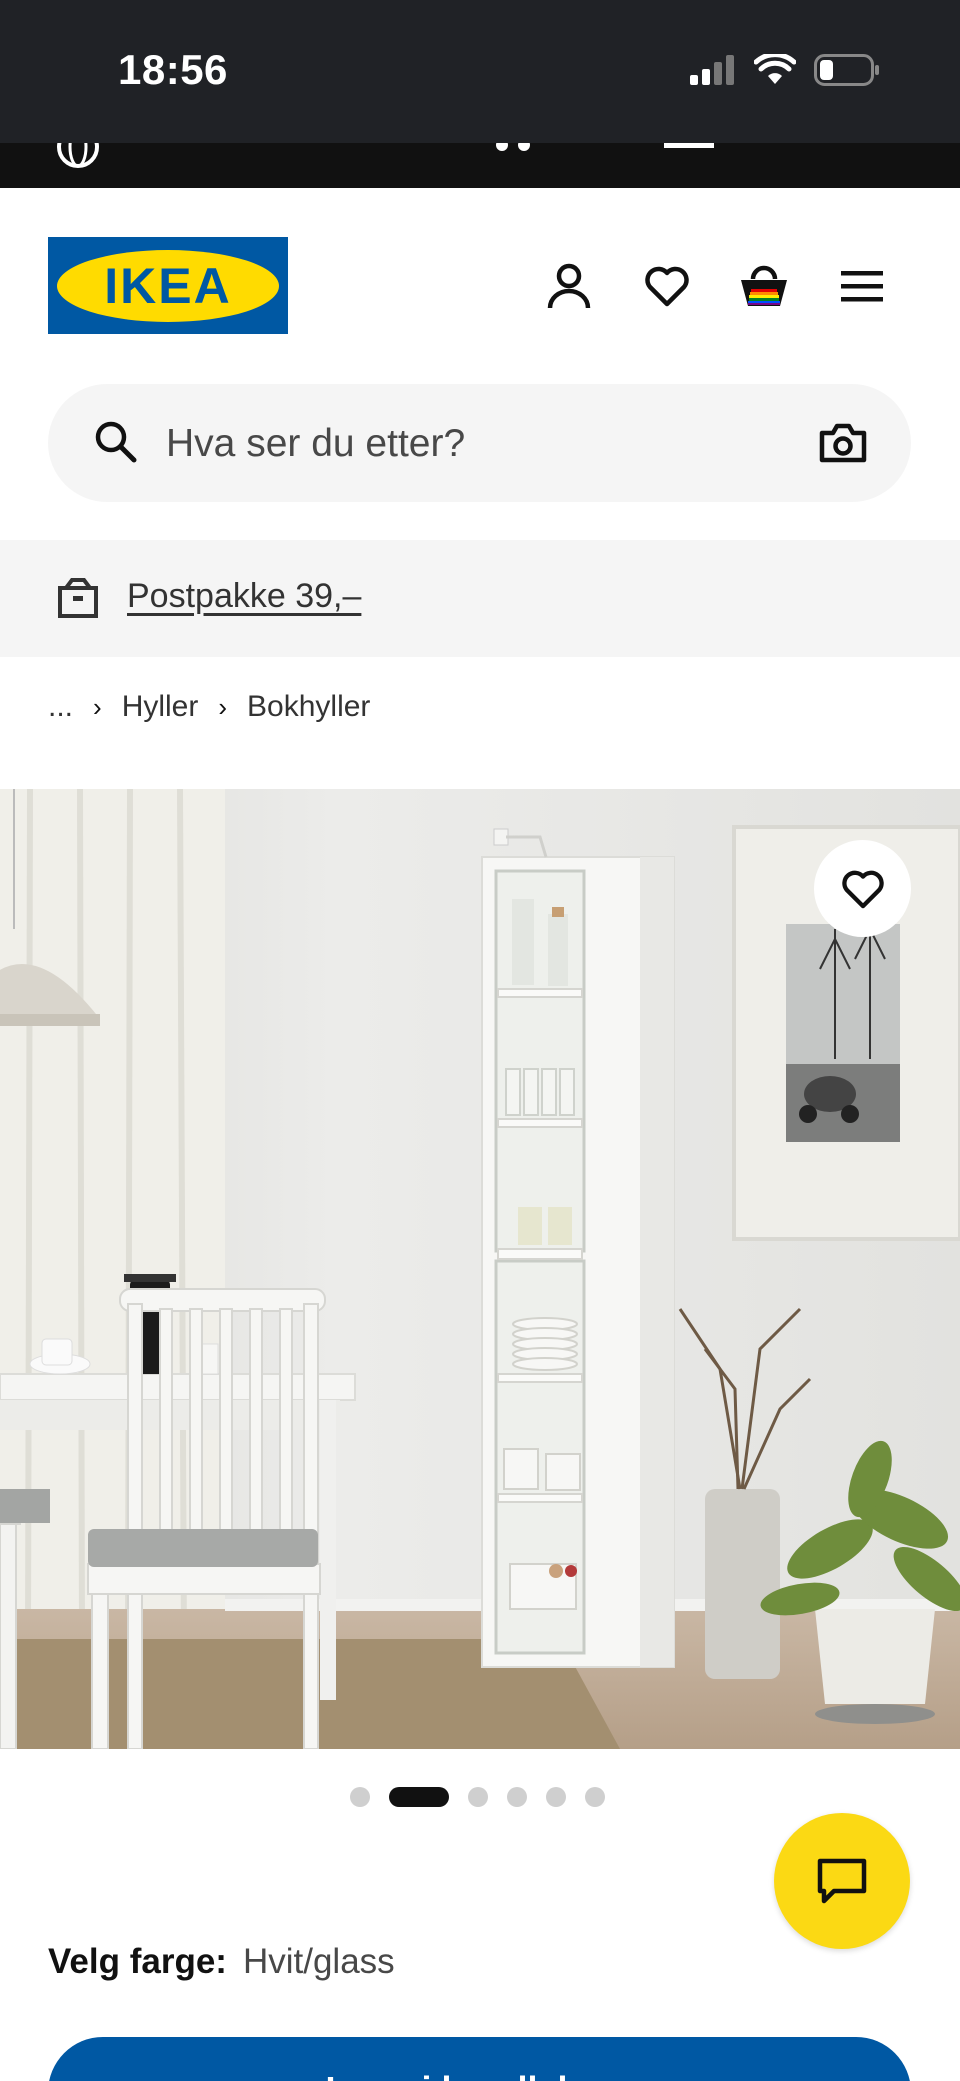 Image resolution: width=960 pixels, height=2081 pixels. I want to click on color-selection: Velg farge: Hvit/glass, so click(221, 1962).